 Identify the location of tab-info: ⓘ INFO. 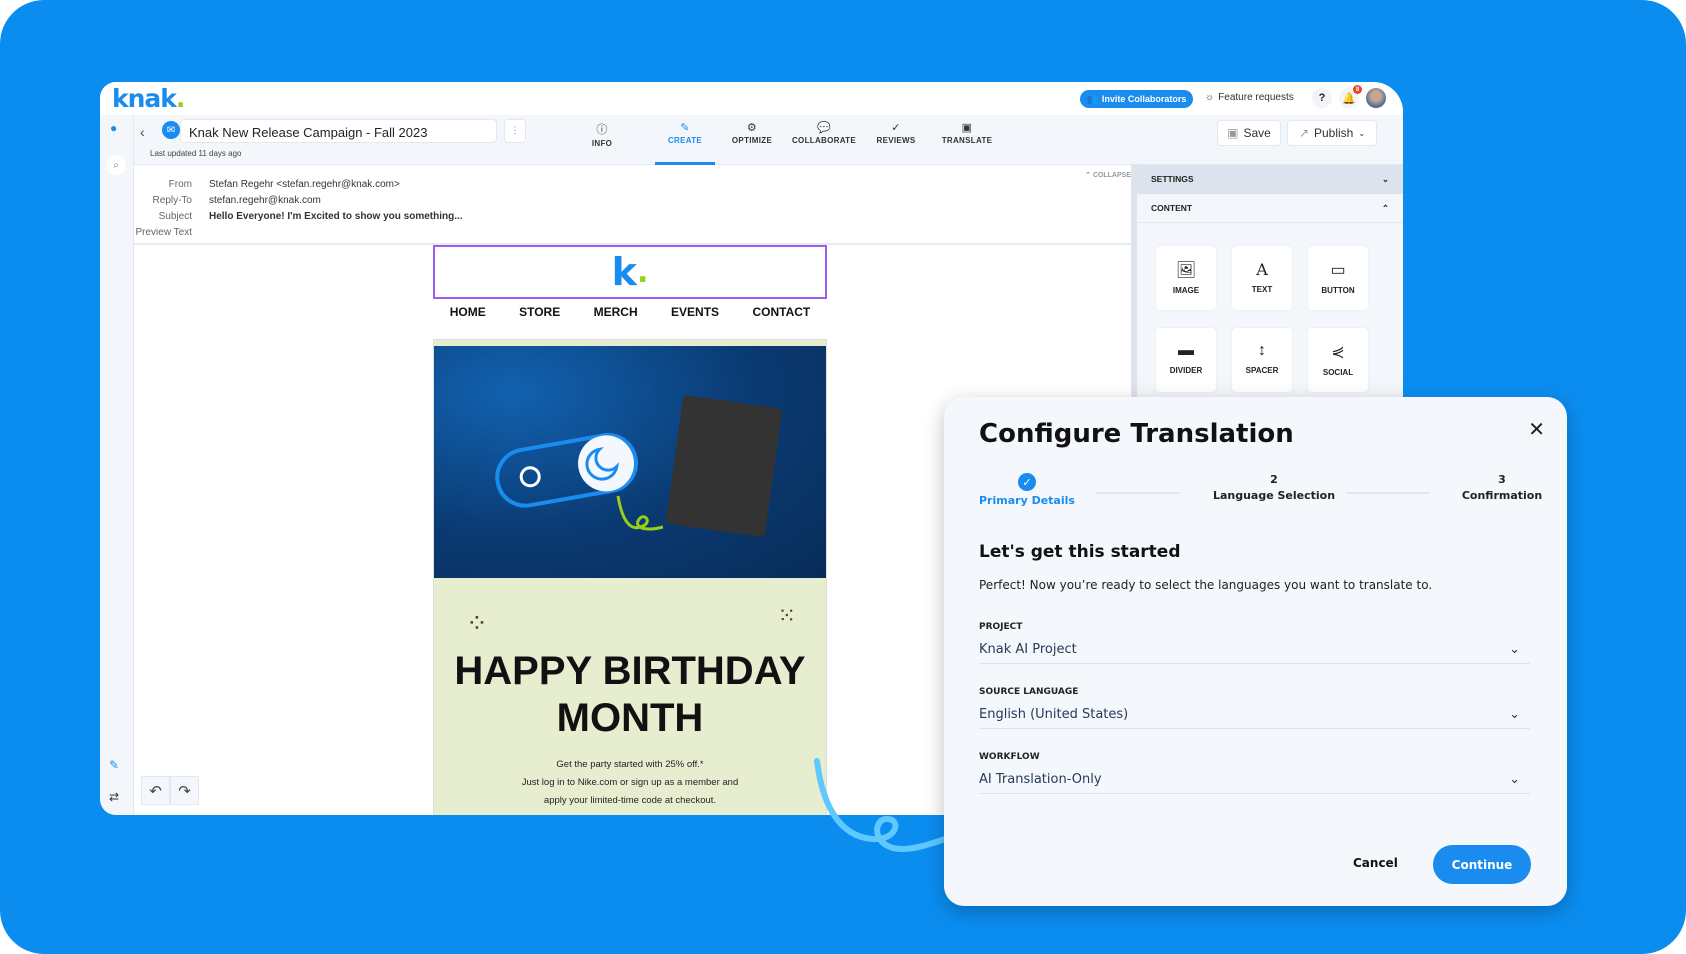
(602, 140).